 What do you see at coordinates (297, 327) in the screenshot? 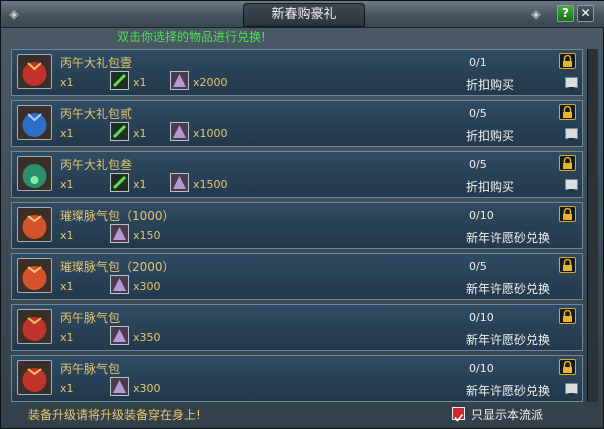
I see `list-item: 丙午脉气包 x1 x350 0/10 新年许愿砂兑换` at bounding box center [297, 327].